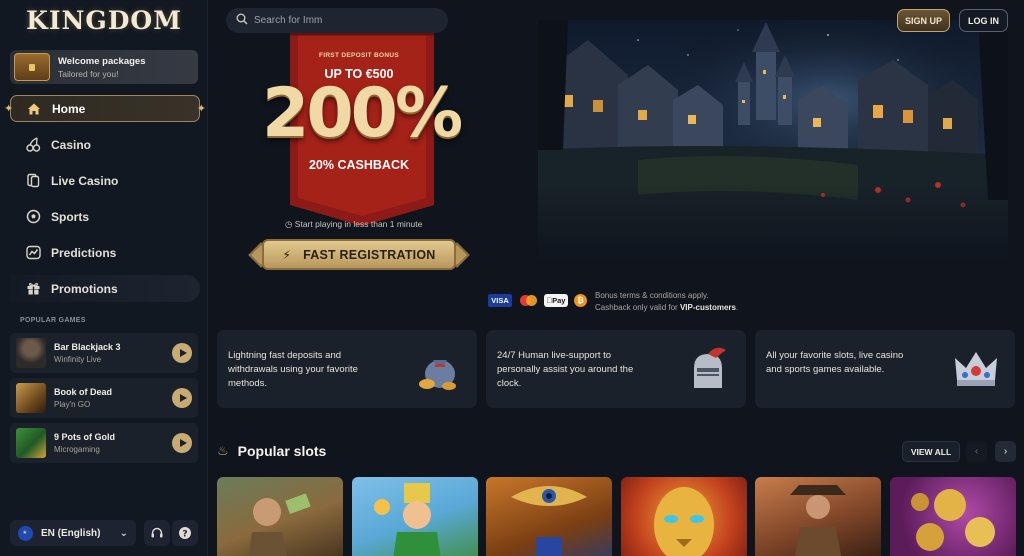 The image size is (1024, 556). I want to click on game-name: 9 Pots of Gold, so click(85, 437).